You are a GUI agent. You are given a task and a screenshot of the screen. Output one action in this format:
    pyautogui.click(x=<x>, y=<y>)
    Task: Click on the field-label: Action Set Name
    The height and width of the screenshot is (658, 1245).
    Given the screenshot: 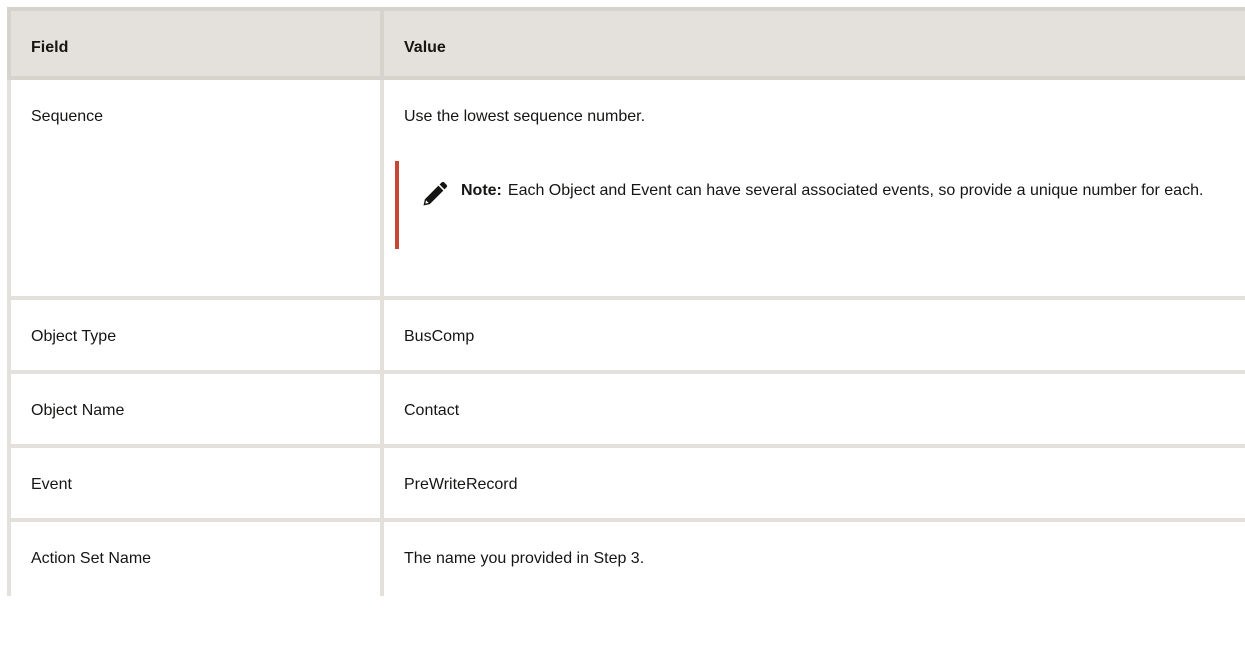 What is the action you would take?
    pyautogui.click(x=91, y=558)
    